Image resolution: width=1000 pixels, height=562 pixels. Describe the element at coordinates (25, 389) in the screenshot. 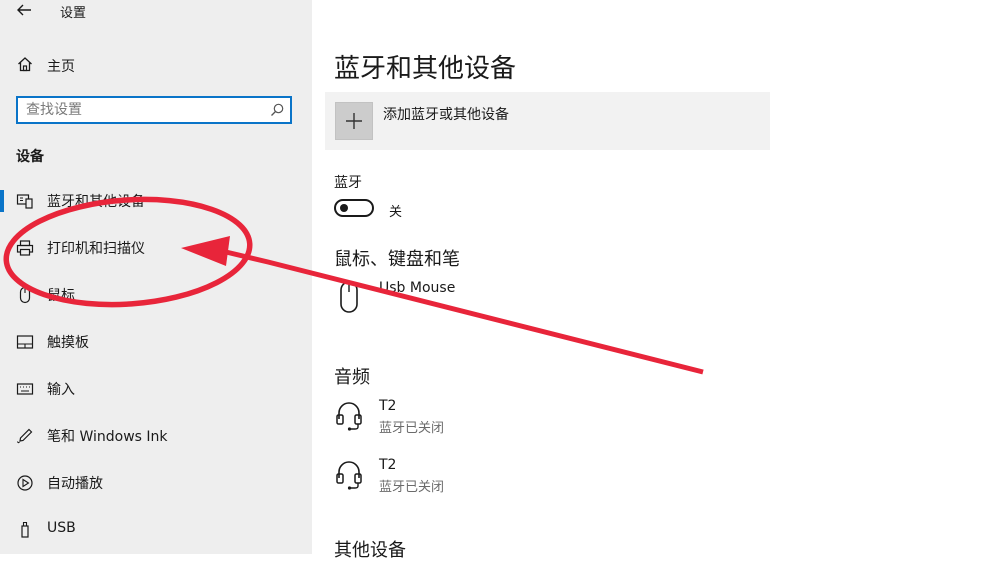

I see `keyboard-icon` at that location.